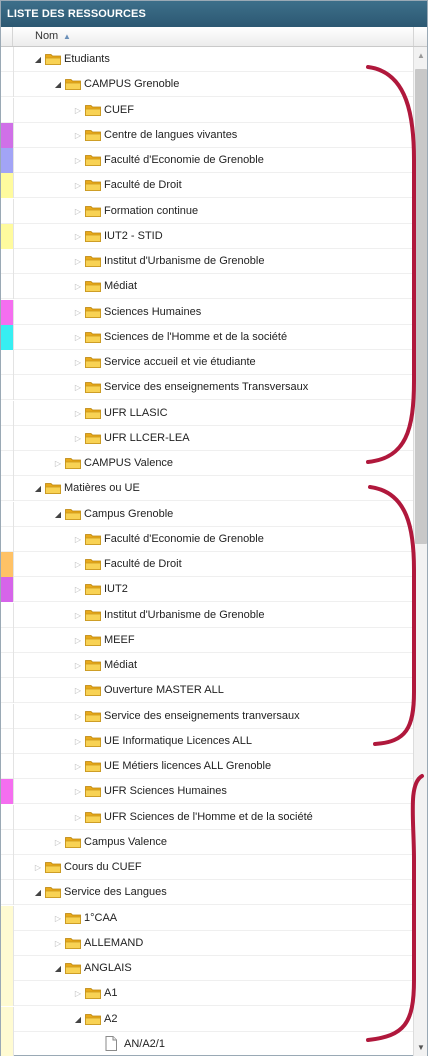  I want to click on tree-item-label: A2, so click(110, 1019).